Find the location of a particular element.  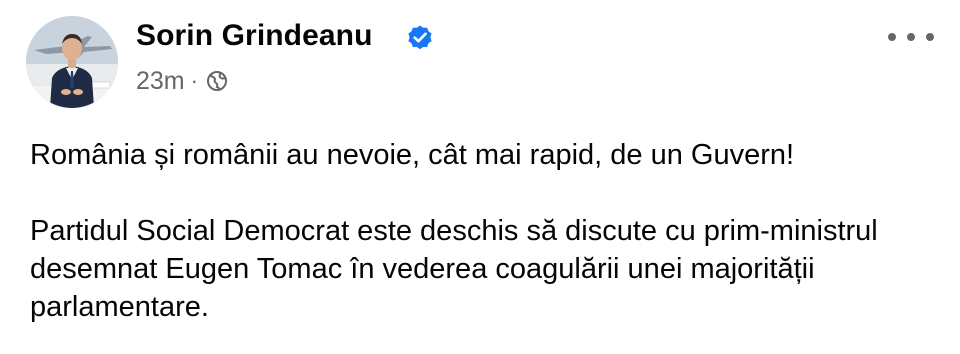

globe-icon is located at coordinates (217, 81).